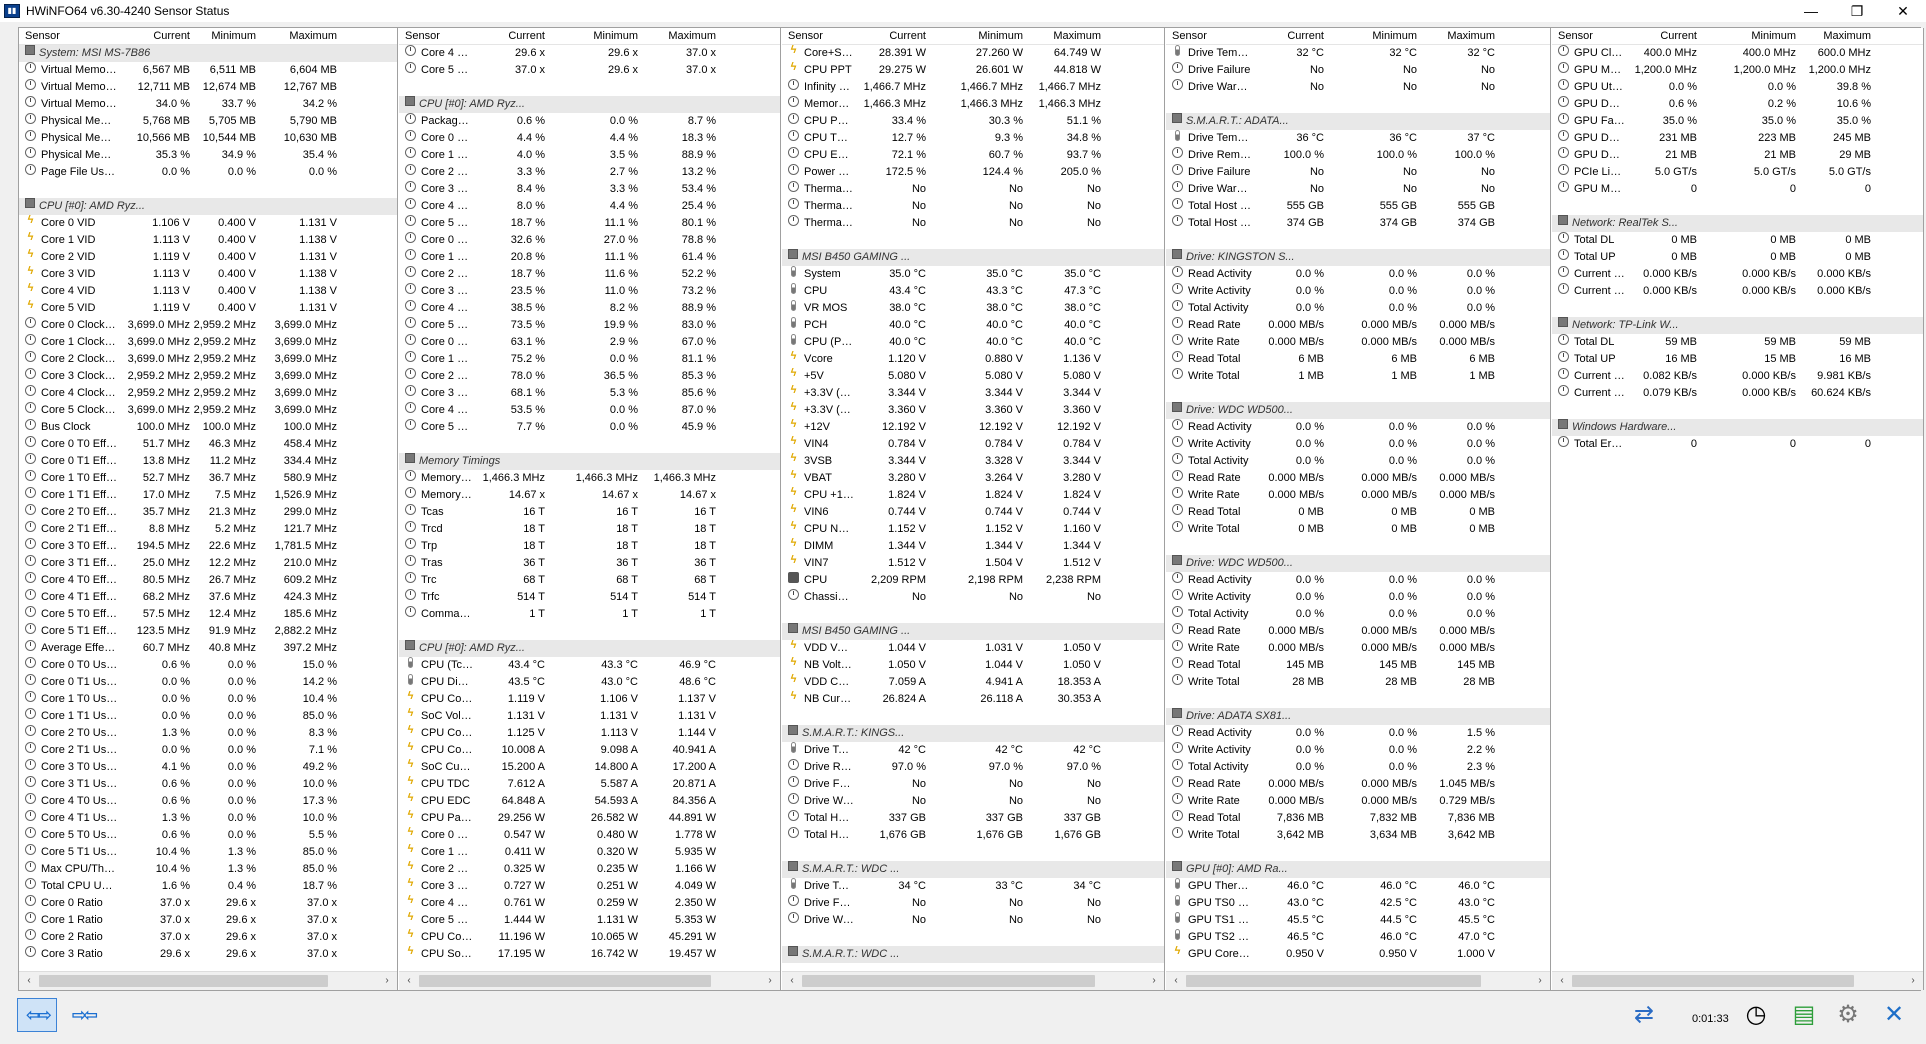 The height and width of the screenshot is (1044, 1926). What do you see at coordinates (589, 376) in the screenshot?
I see `sensor-row: Core 2 C6 Residency 78.0 % 36.5 % 85.3 %` at bounding box center [589, 376].